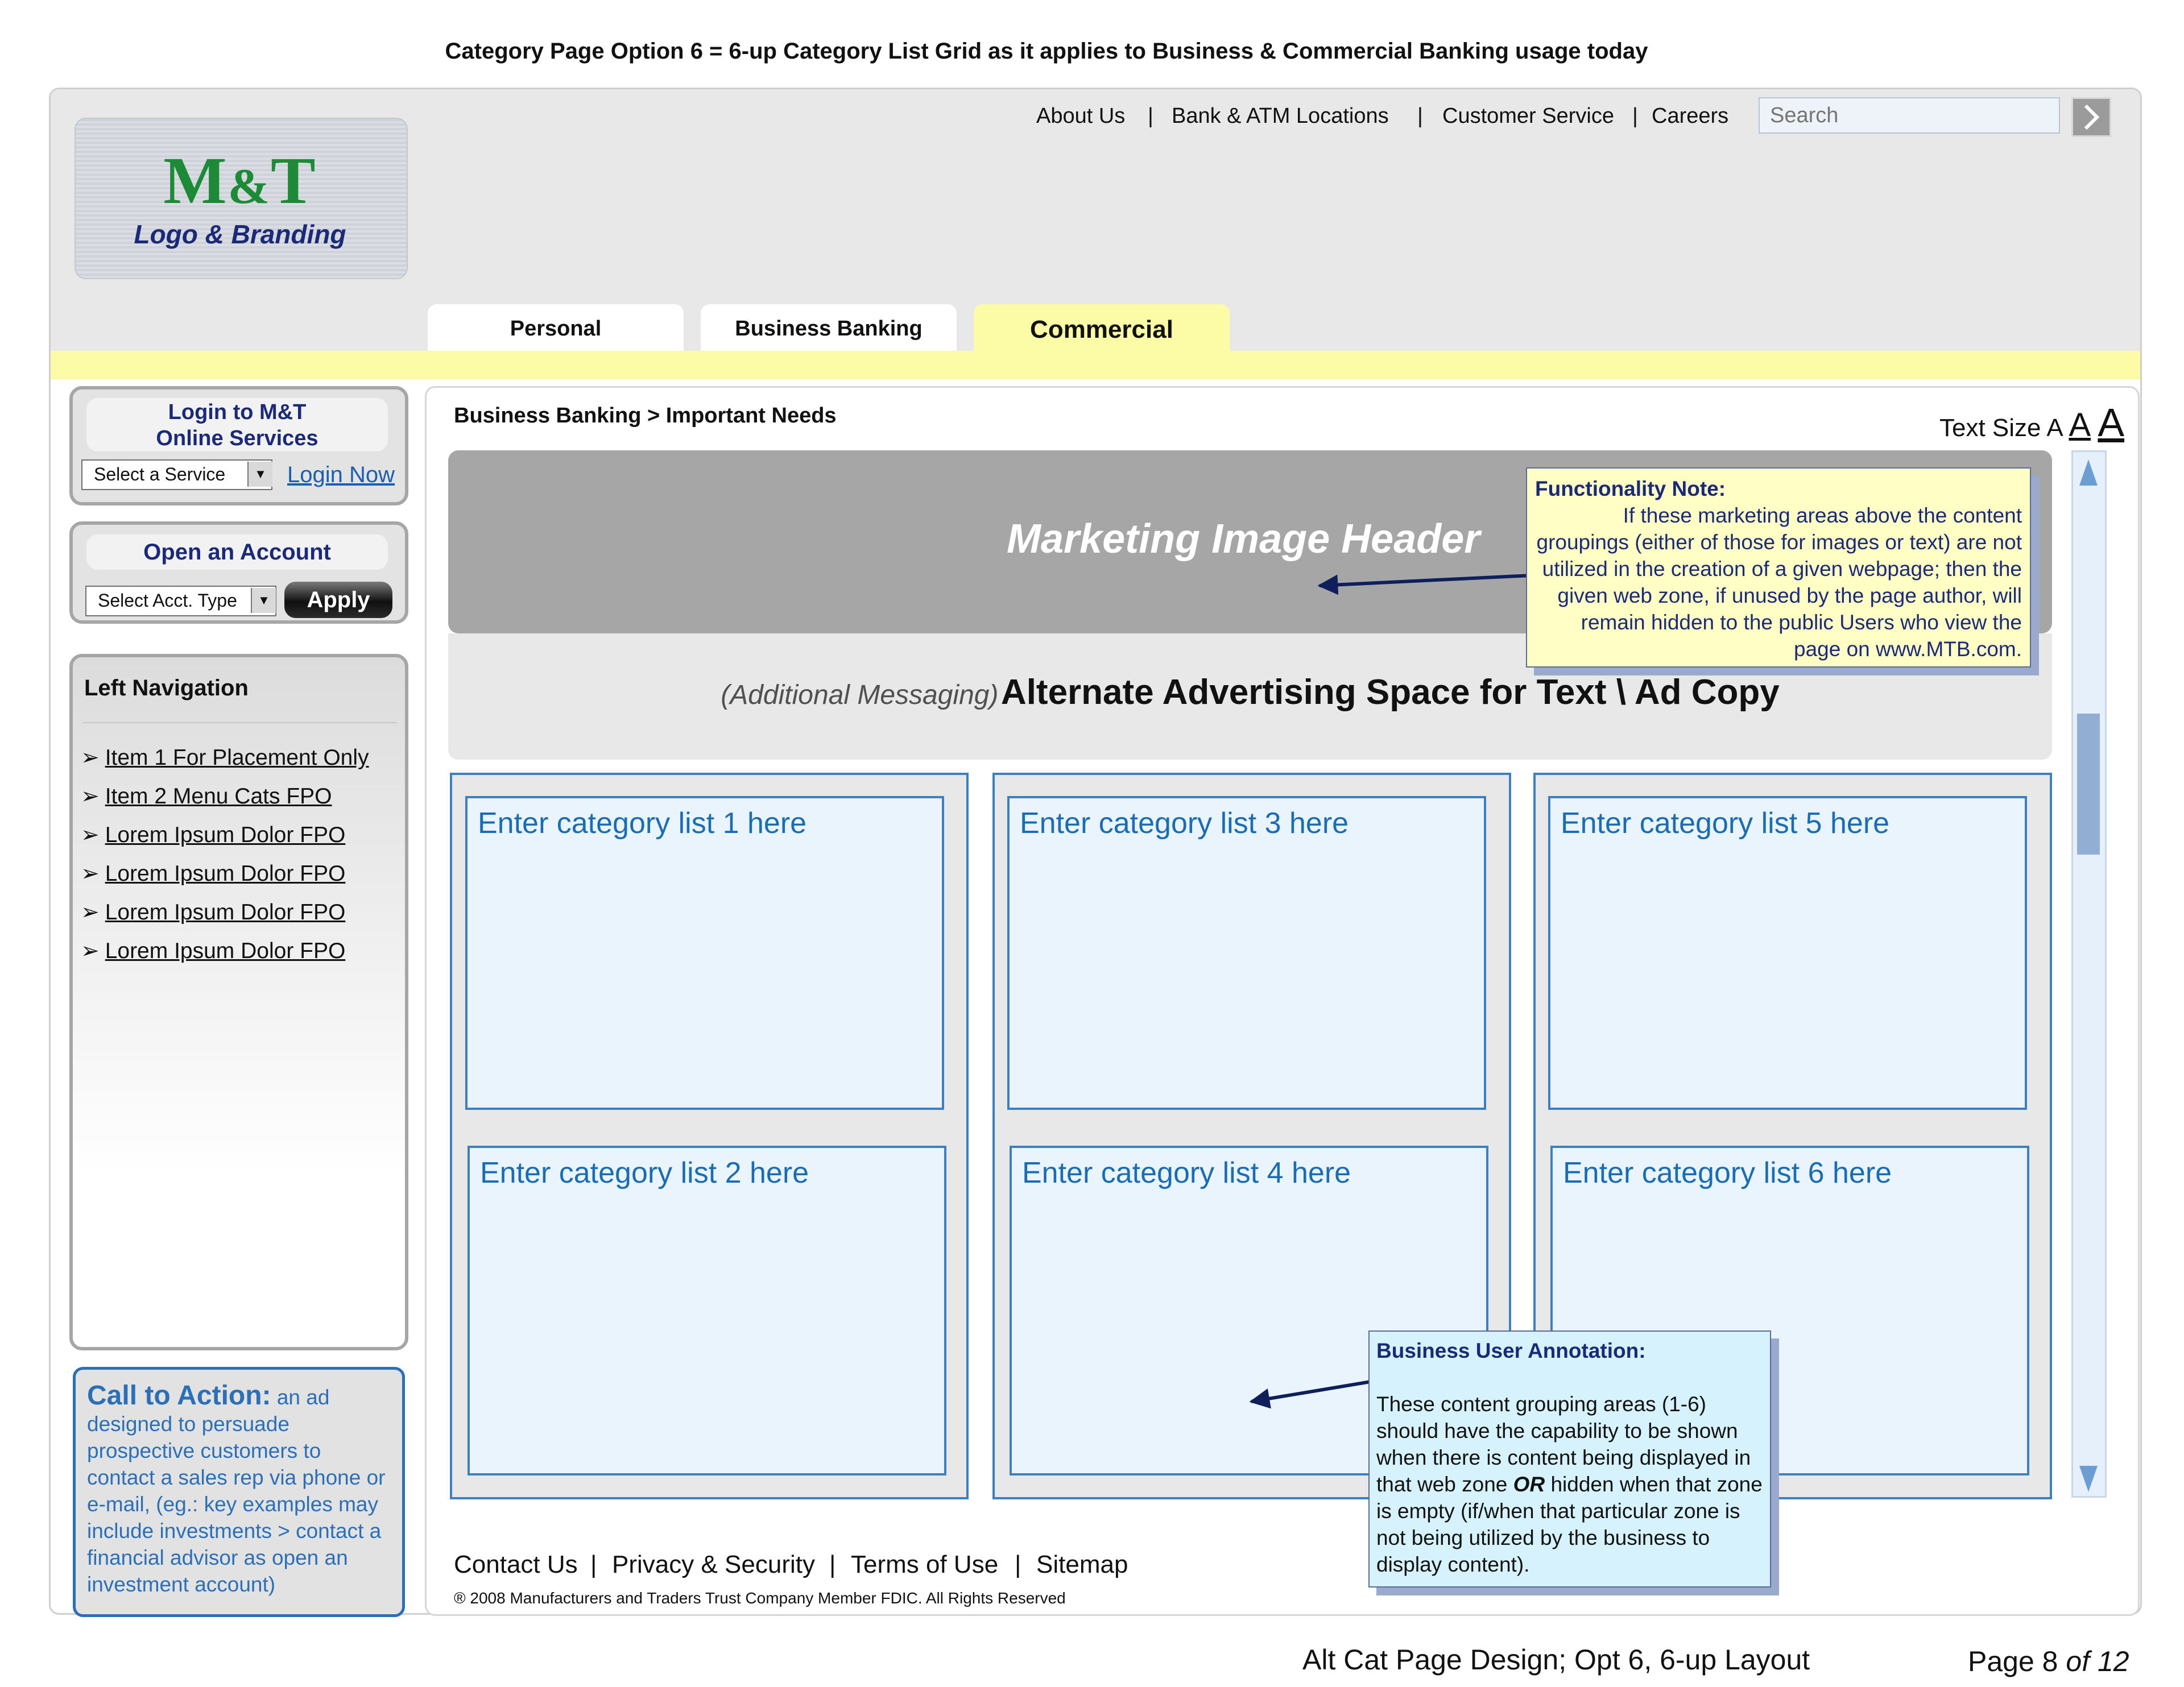 The width and height of the screenshot is (2184, 1687). I want to click on footer-link-sitemap: Sitemap, so click(1082, 1565).